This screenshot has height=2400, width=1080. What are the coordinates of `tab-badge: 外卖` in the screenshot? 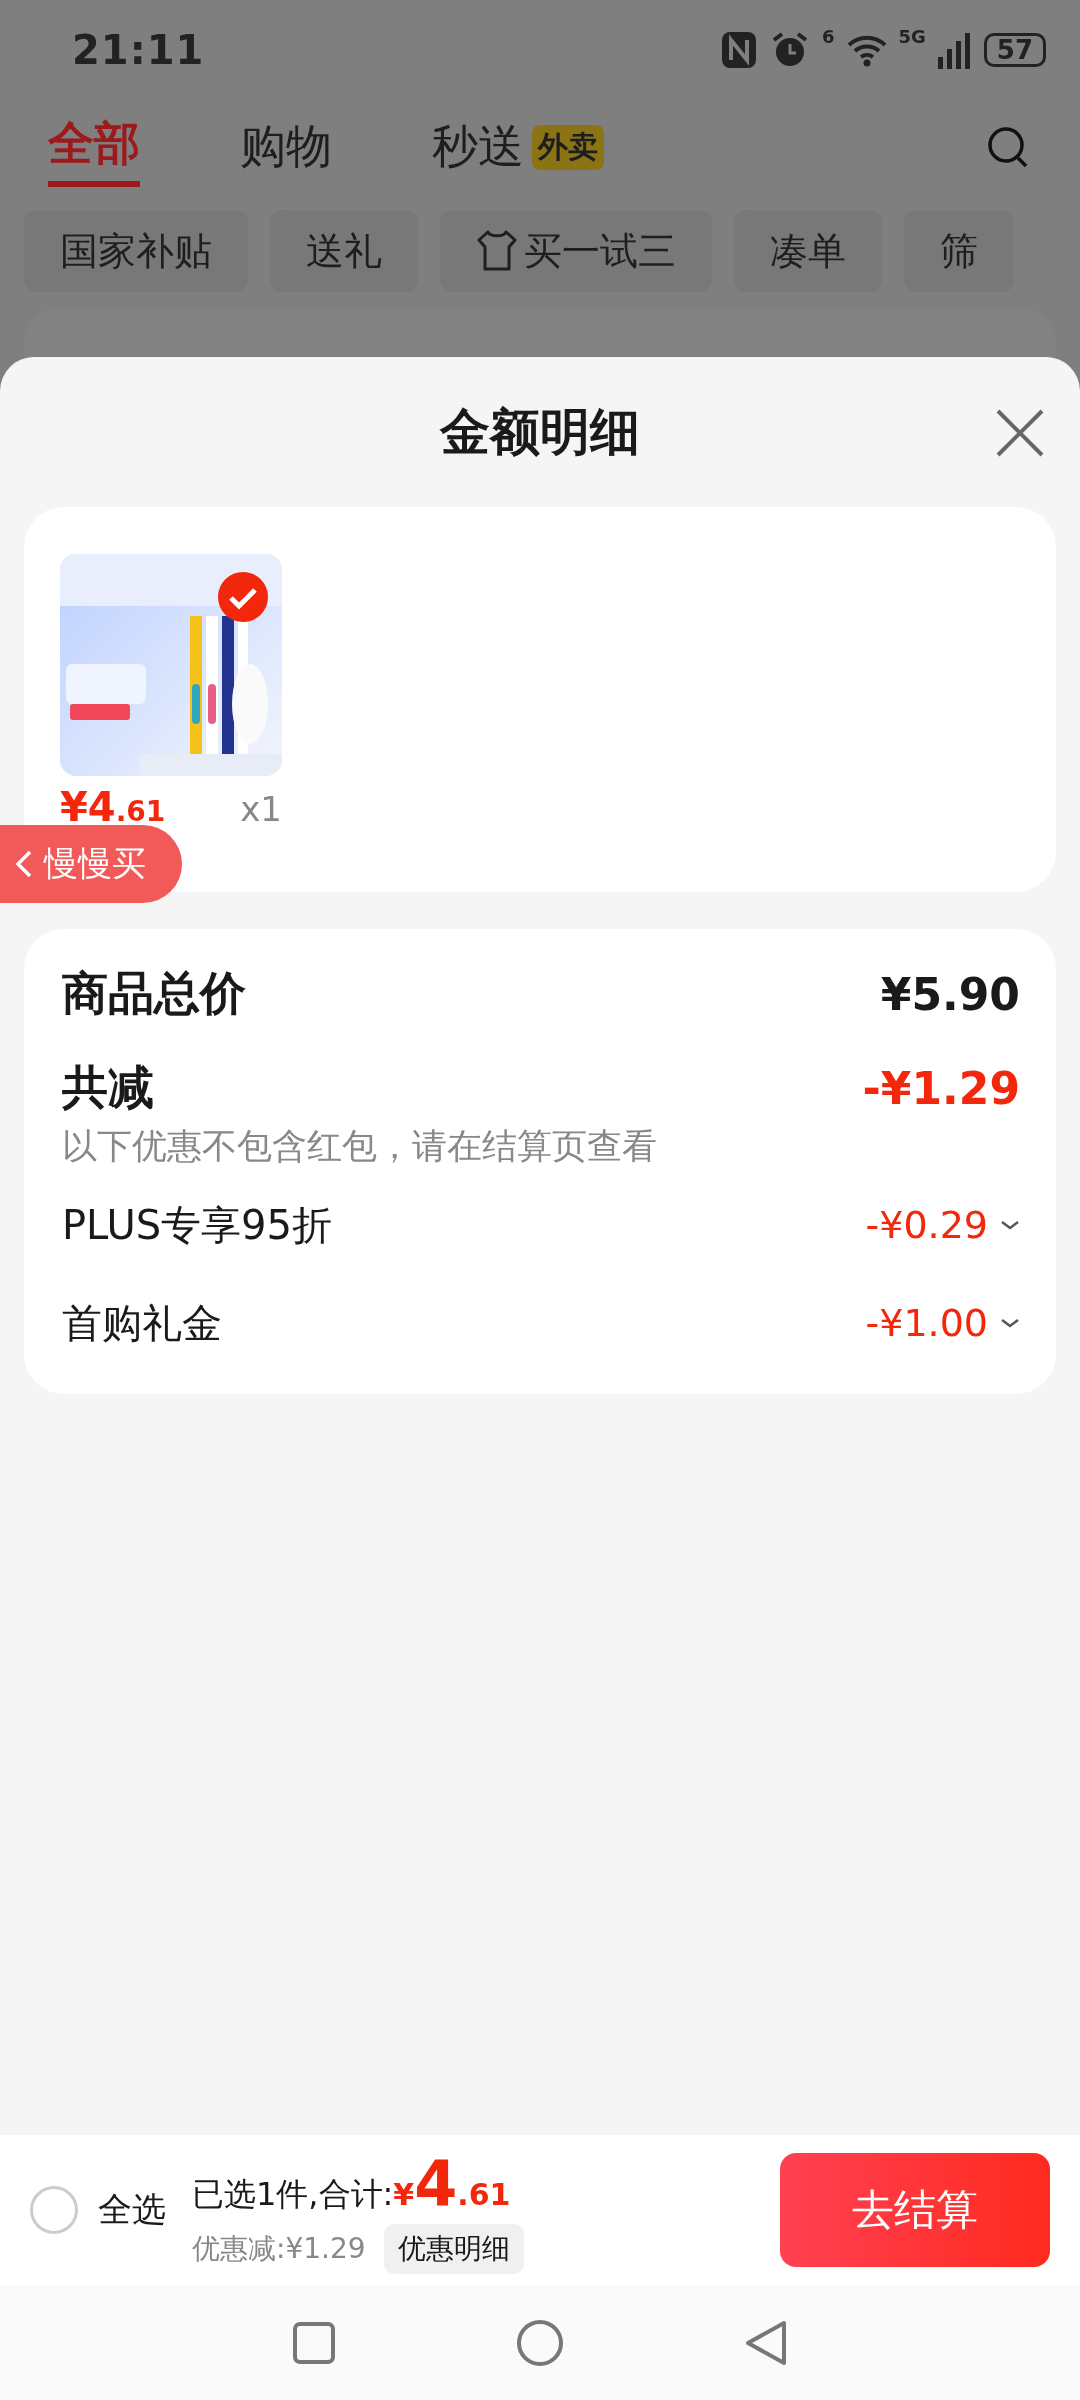 It's located at (568, 147).